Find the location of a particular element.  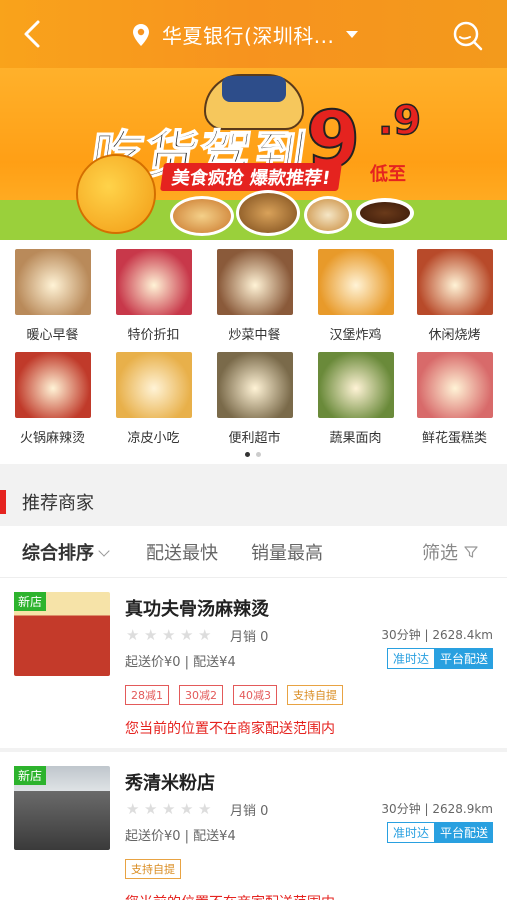

category-item: 暖心早餐 is located at coordinates (52, 296).